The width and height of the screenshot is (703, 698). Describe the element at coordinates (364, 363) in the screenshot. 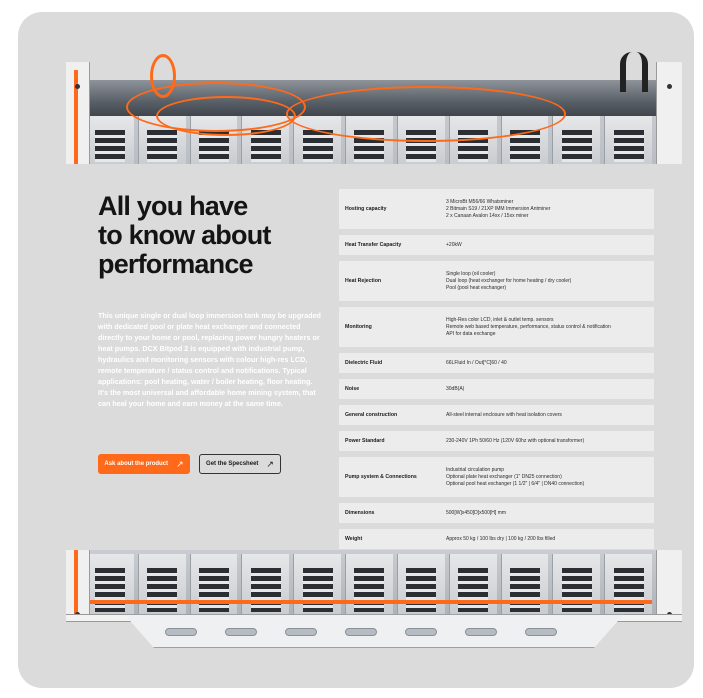

I see `spec-label: Dielectric Fluid` at that location.